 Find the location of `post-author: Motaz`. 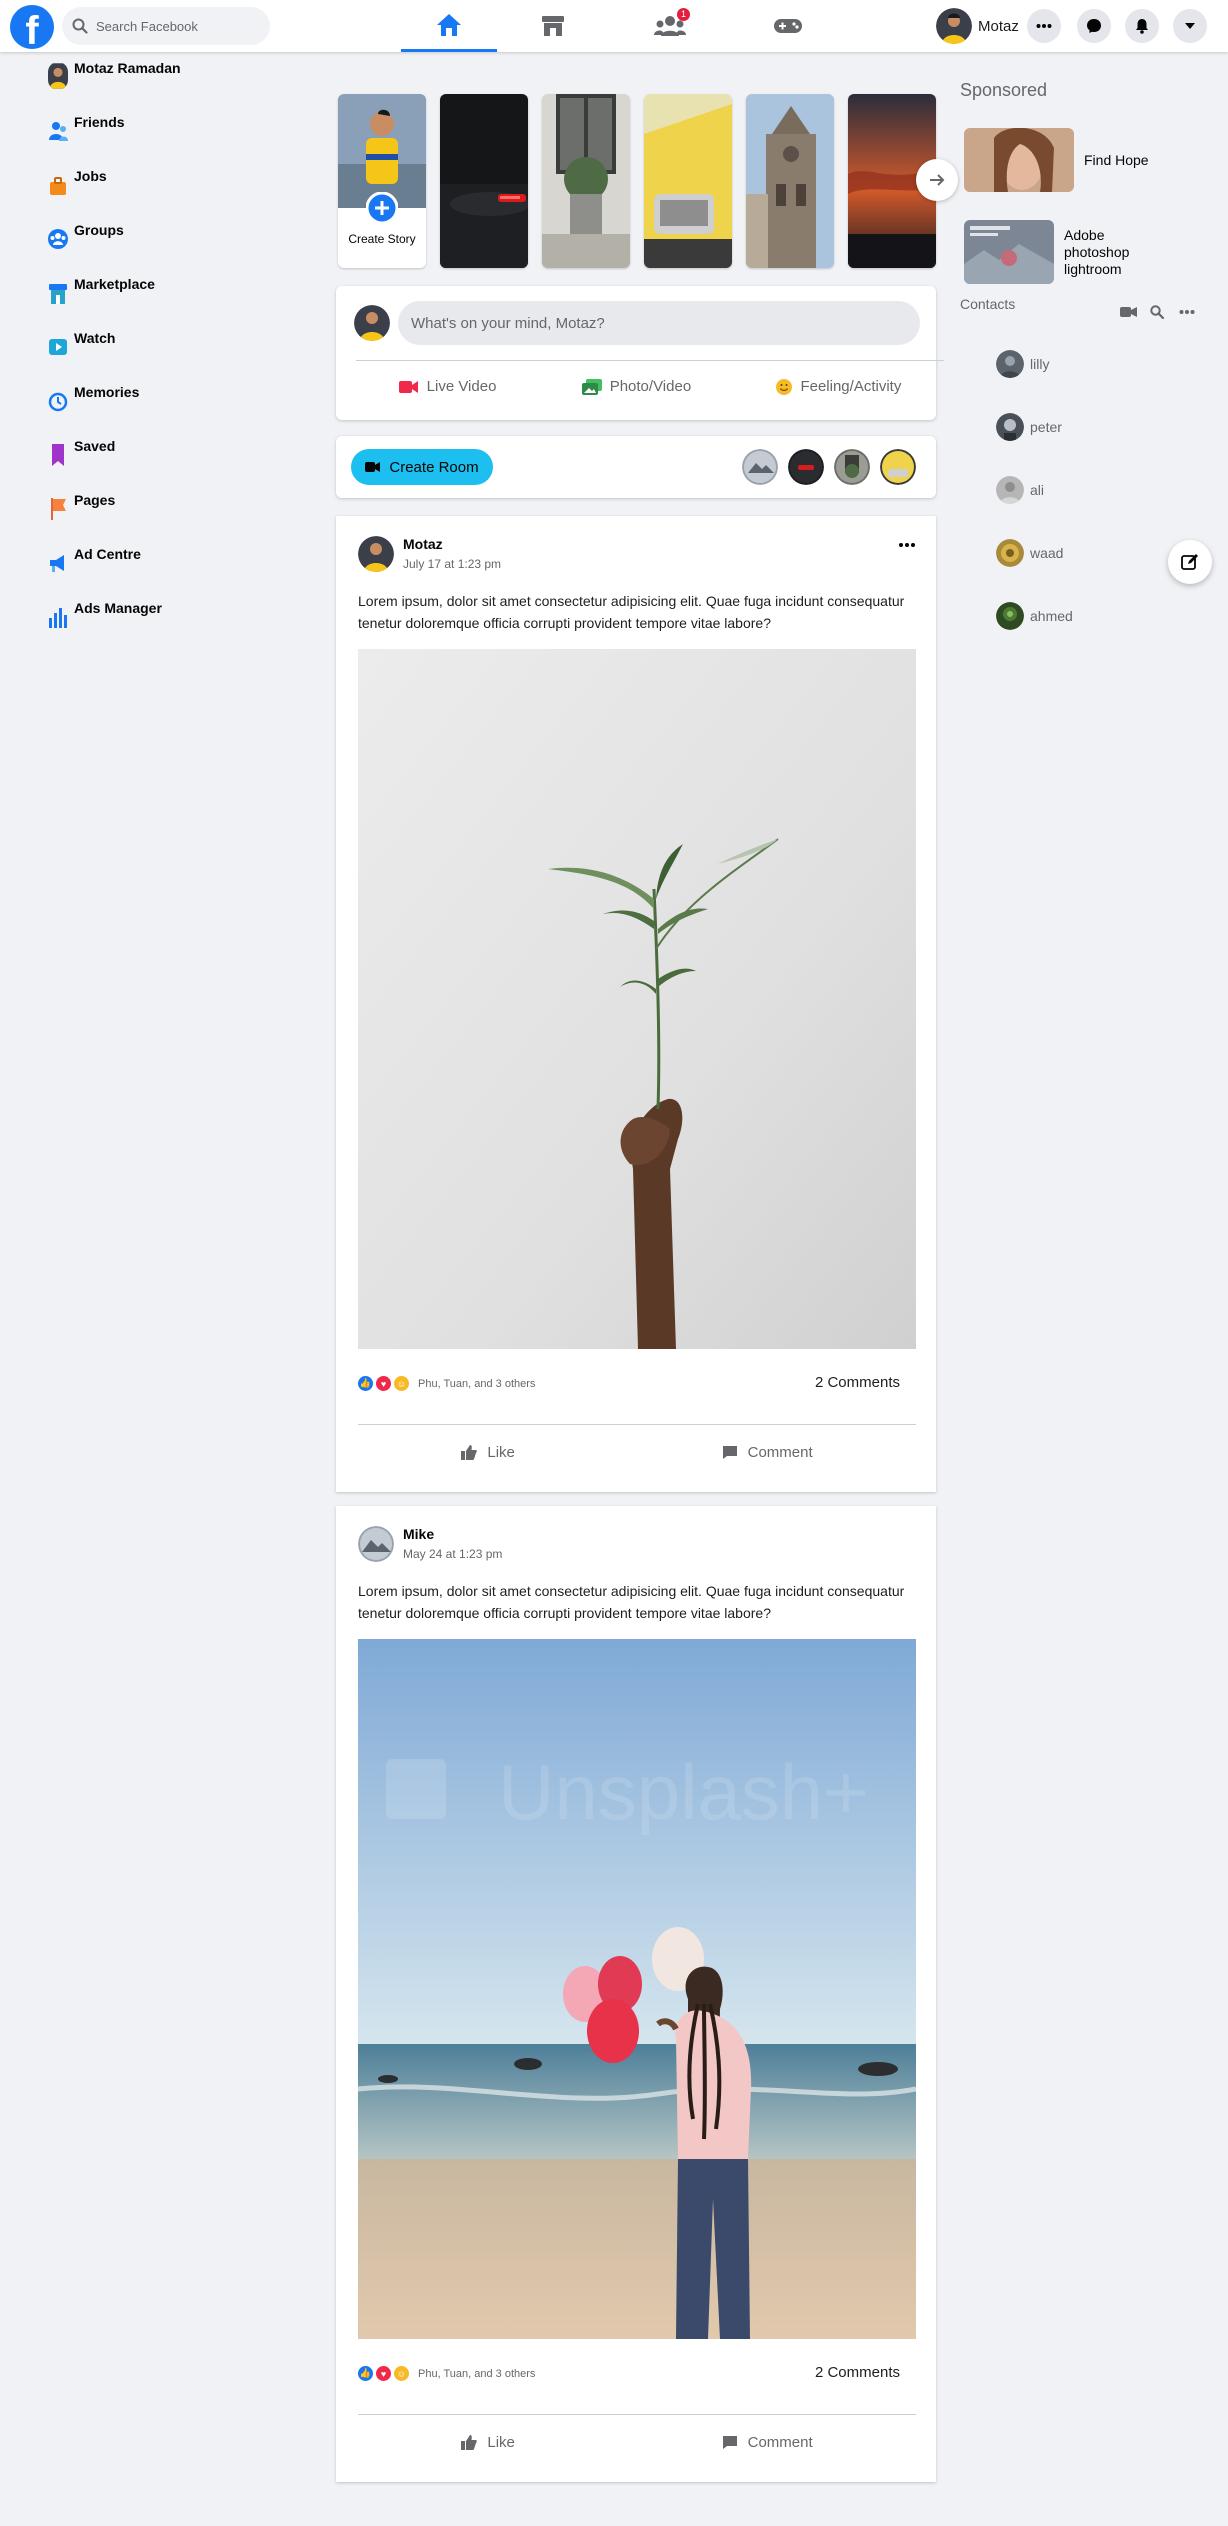

post-author: Motaz is located at coordinates (452, 544).